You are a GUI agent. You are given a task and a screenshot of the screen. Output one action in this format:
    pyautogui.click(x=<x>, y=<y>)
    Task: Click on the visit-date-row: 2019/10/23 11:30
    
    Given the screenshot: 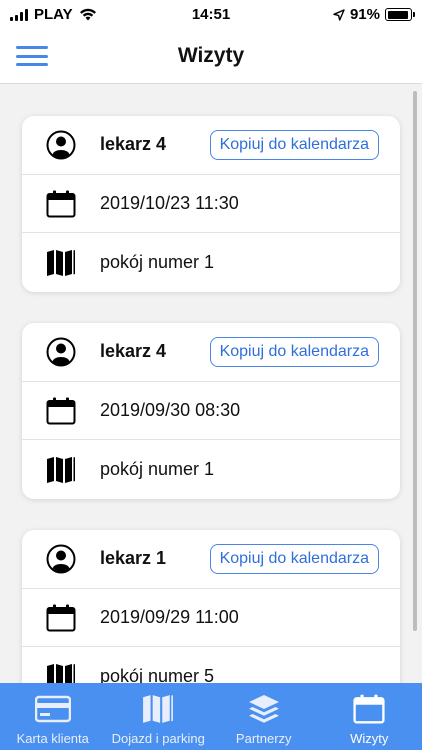 What is the action you would take?
    pyautogui.click(x=211, y=204)
    